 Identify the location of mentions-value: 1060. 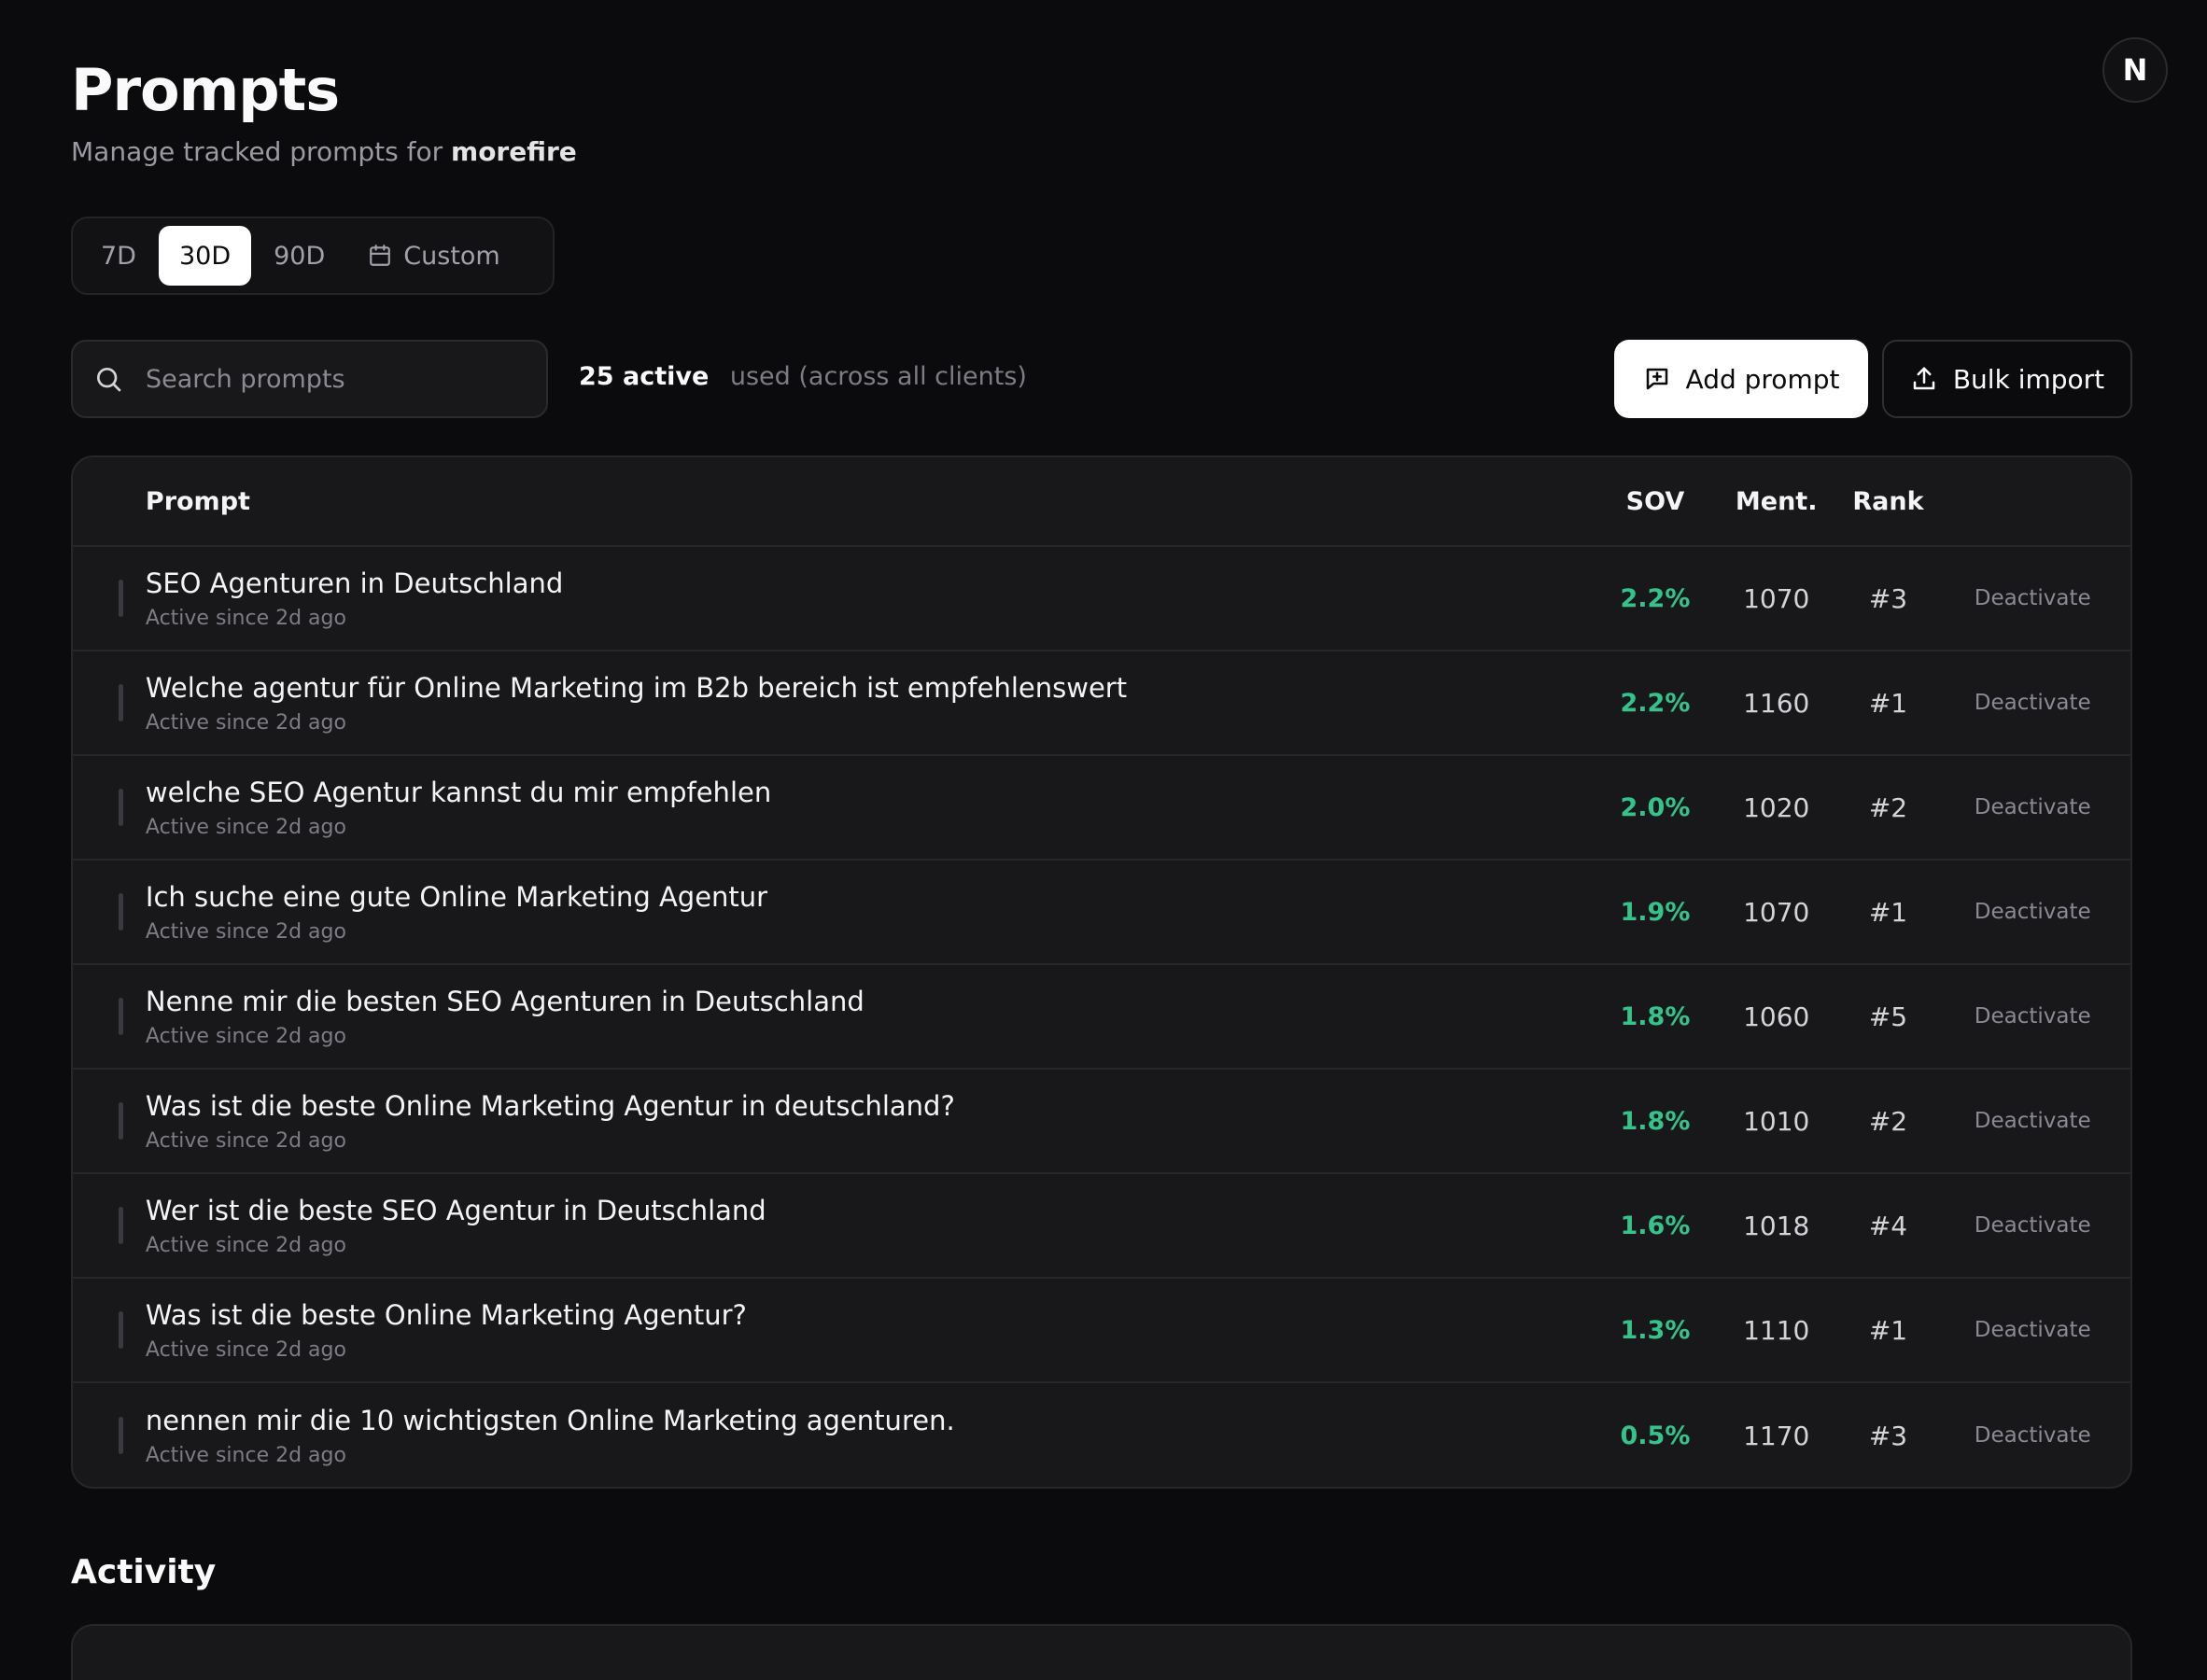
(1776, 1016).